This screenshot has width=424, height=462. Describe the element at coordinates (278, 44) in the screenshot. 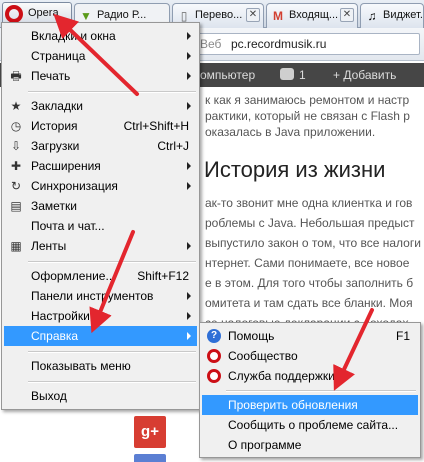

I see `address-url: pc.recordmusik.ru` at that location.